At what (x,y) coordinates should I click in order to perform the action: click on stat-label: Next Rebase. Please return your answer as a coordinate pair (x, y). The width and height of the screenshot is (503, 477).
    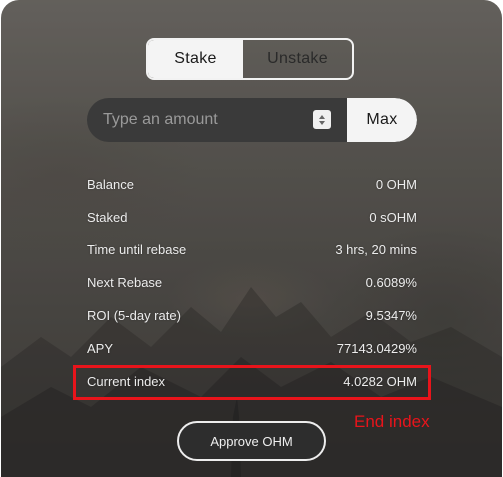
    Looking at the image, I should click on (125, 283).